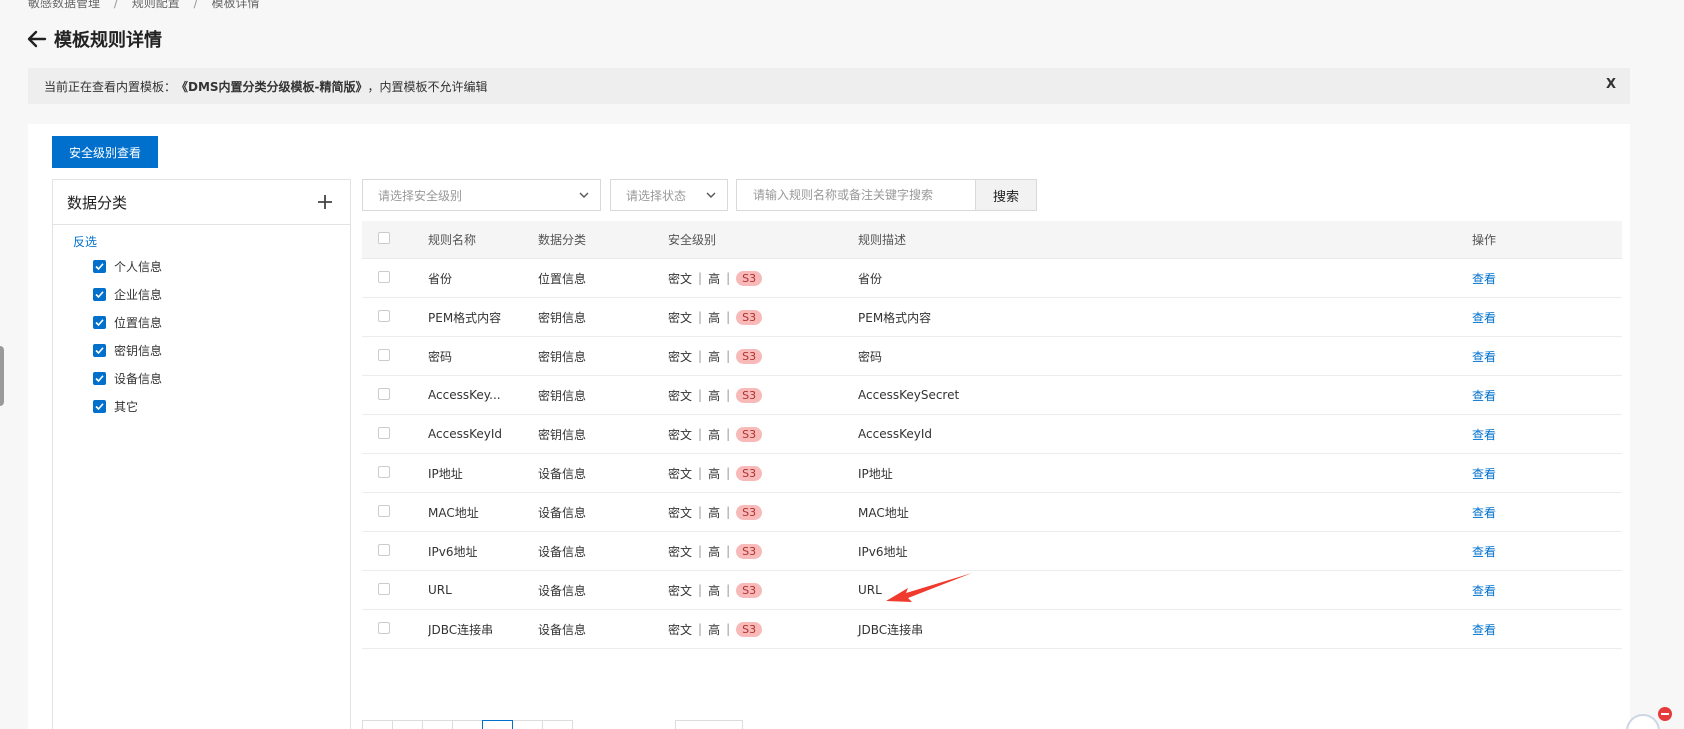 The height and width of the screenshot is (729, 1684). Describe the element at coordinates (64, 5) in the screenshot. I see `breadcrumb-item-sensitive-data: 敏感数据管理` at that location.